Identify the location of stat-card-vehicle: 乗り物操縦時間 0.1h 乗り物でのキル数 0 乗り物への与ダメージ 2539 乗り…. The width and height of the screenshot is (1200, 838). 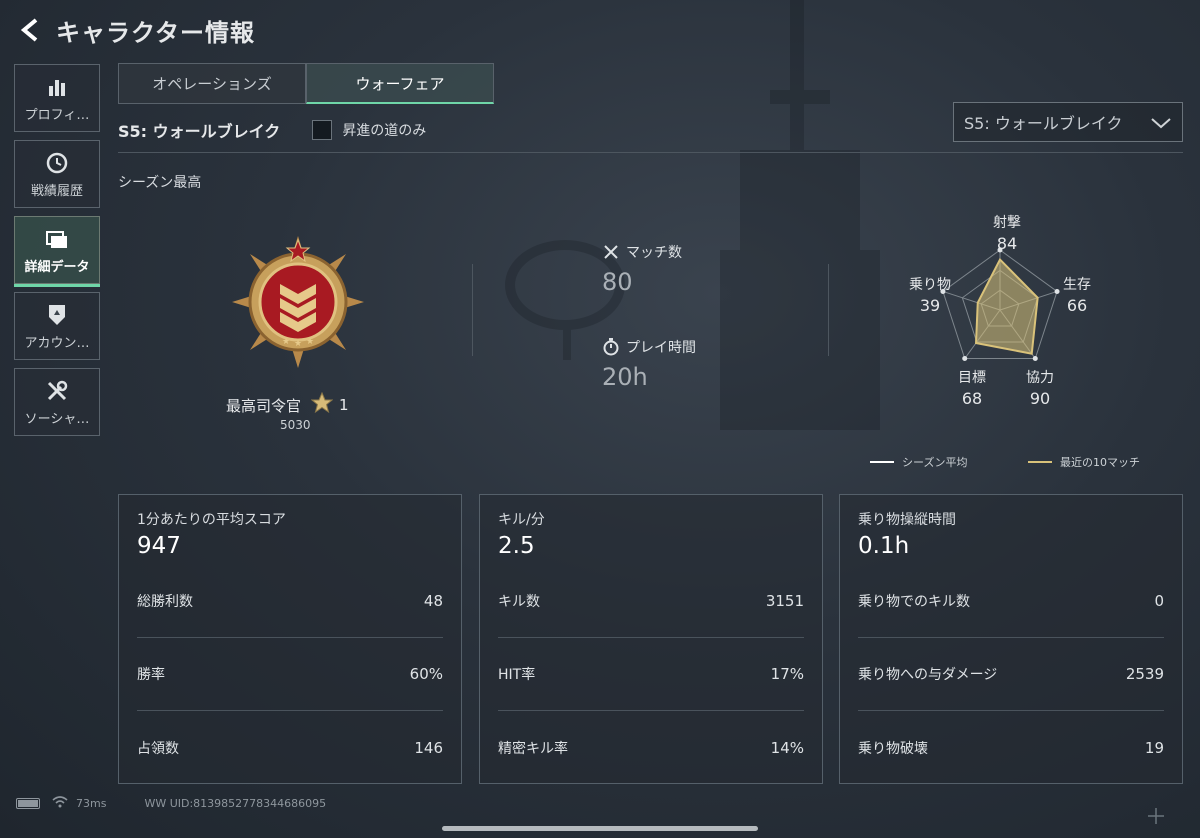
(1011, 639).